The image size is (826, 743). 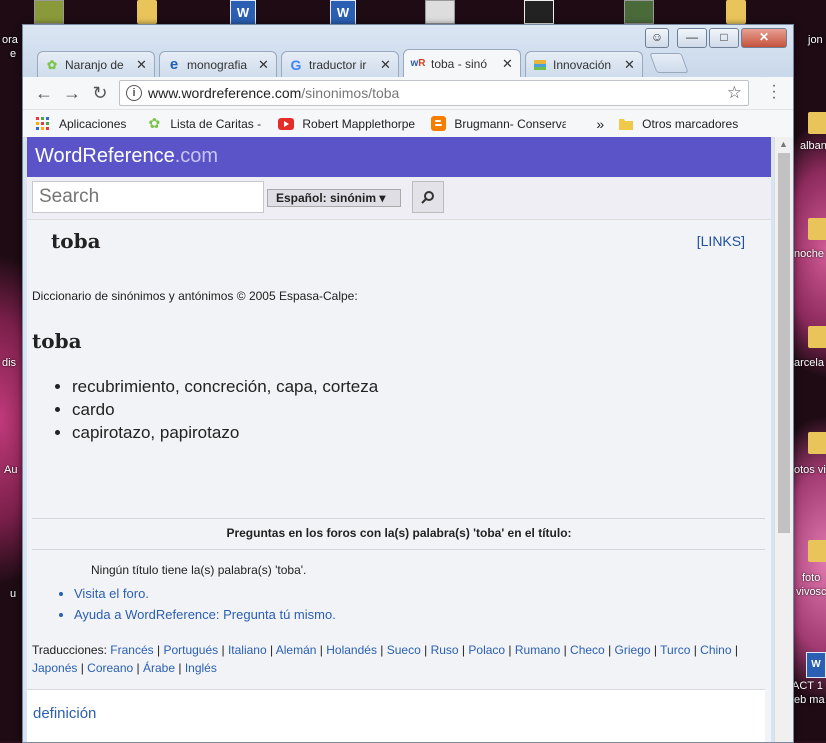 What do you see at coordinates (10, 40) in the screenshot?
I see `desktop-label: ora` at bounding box center [10, 40].